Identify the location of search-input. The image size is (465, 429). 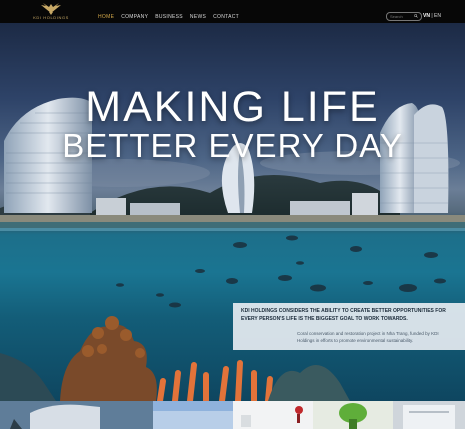
(401, 16).